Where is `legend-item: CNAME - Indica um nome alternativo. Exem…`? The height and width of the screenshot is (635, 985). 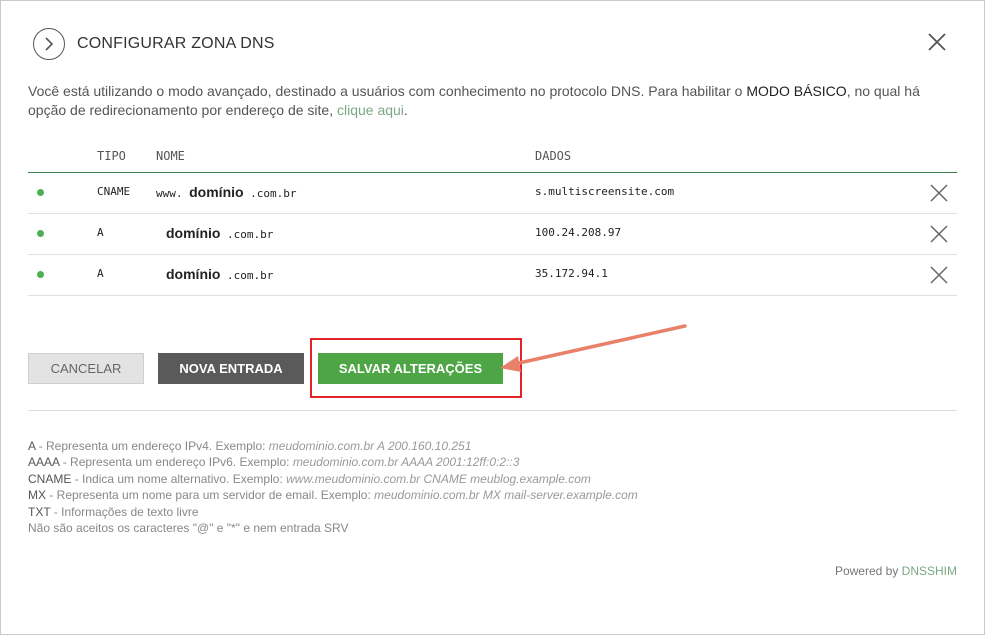 legend-item: CNAME - Indica um nome alternativo. Exem… is located at coordinates (333, 479).